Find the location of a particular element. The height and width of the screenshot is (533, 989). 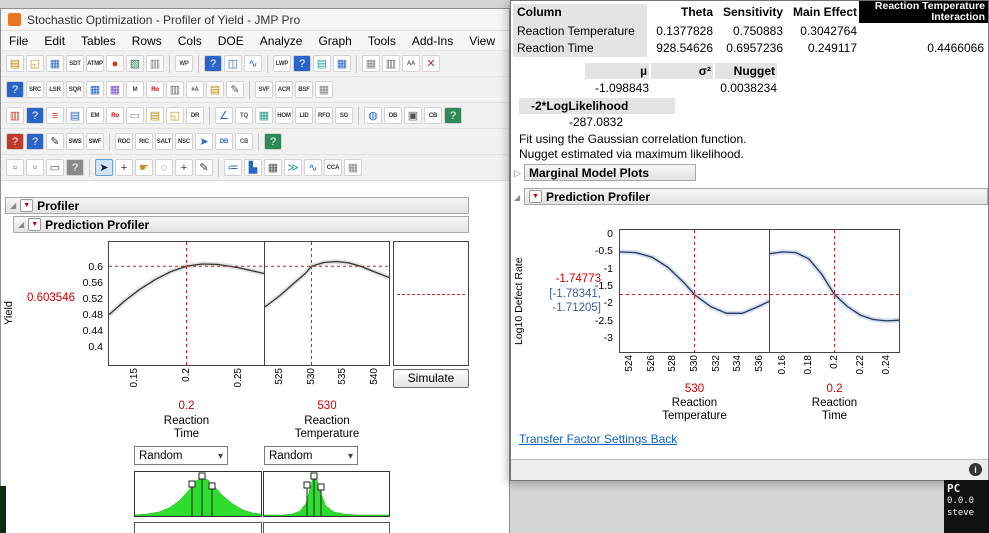

annotate-icon: ✎ is located at coordinates (235, 89).